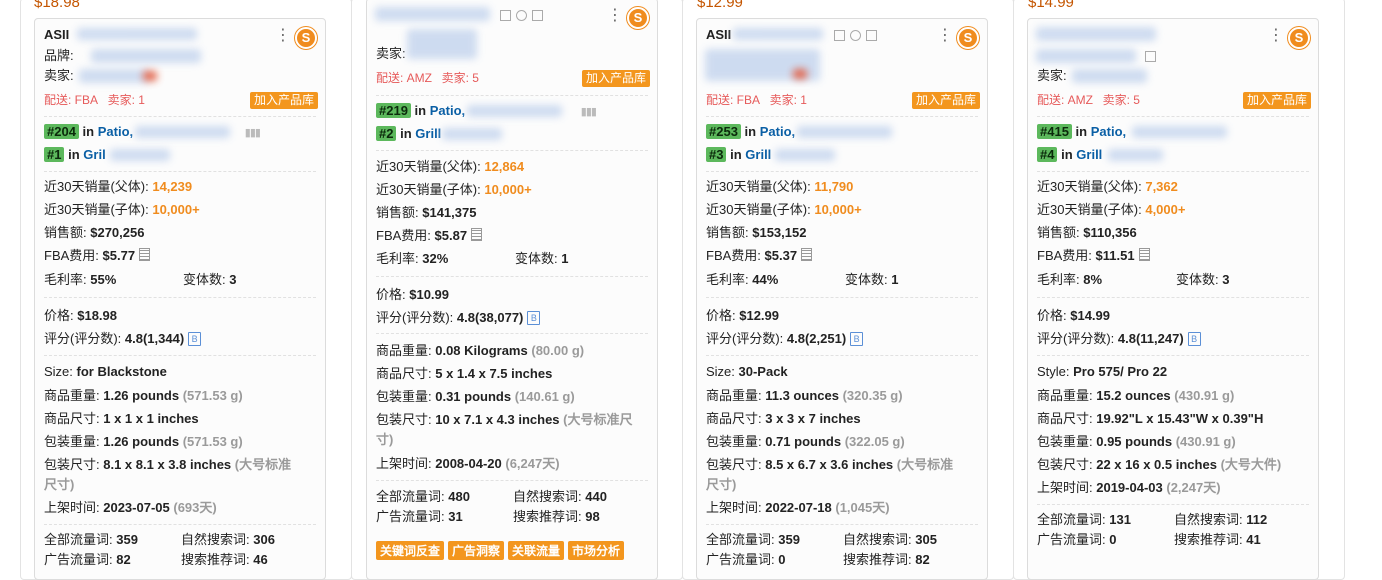 The image size is (1382, 580). What do you see at coordinates (538, 258) in the screenshot?
I see `field-text: 变体数:` at bounding box center [538, 258].